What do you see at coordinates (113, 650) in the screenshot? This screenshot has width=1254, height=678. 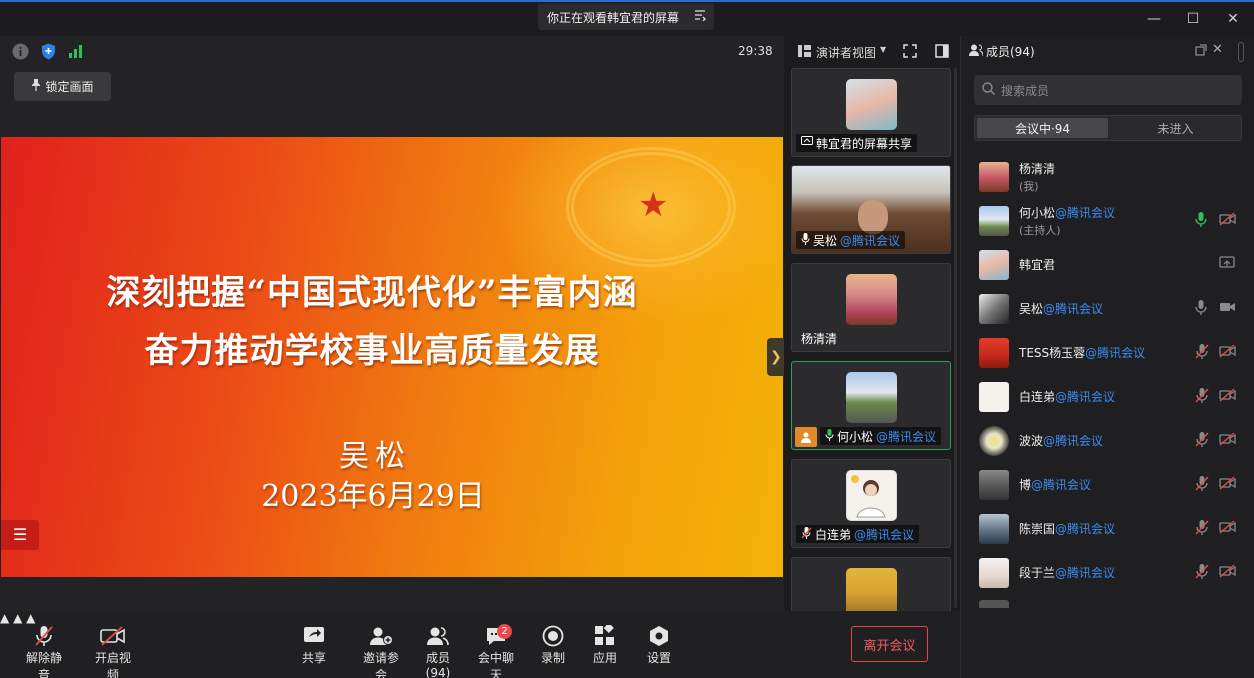 I see `start-video-button: 开启视频` at bounding box center [113, 650].